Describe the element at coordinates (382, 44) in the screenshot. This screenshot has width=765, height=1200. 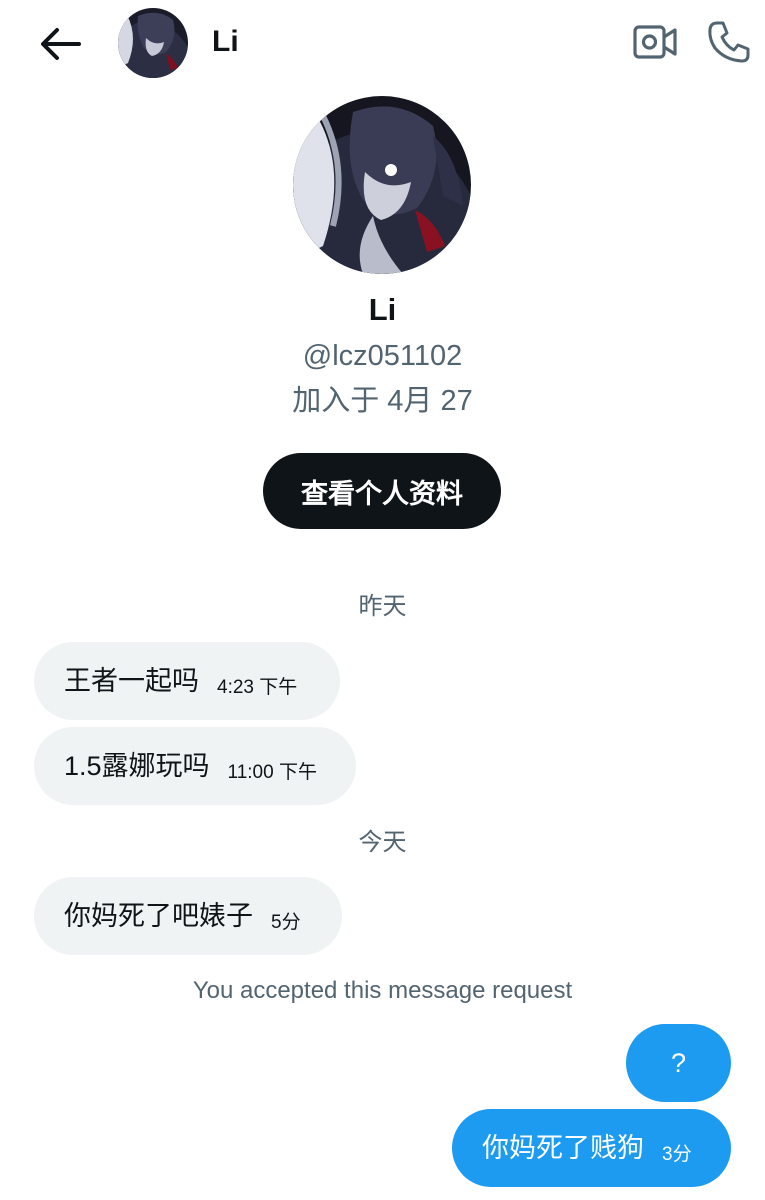
I see `conversation-header: Li` at that location.